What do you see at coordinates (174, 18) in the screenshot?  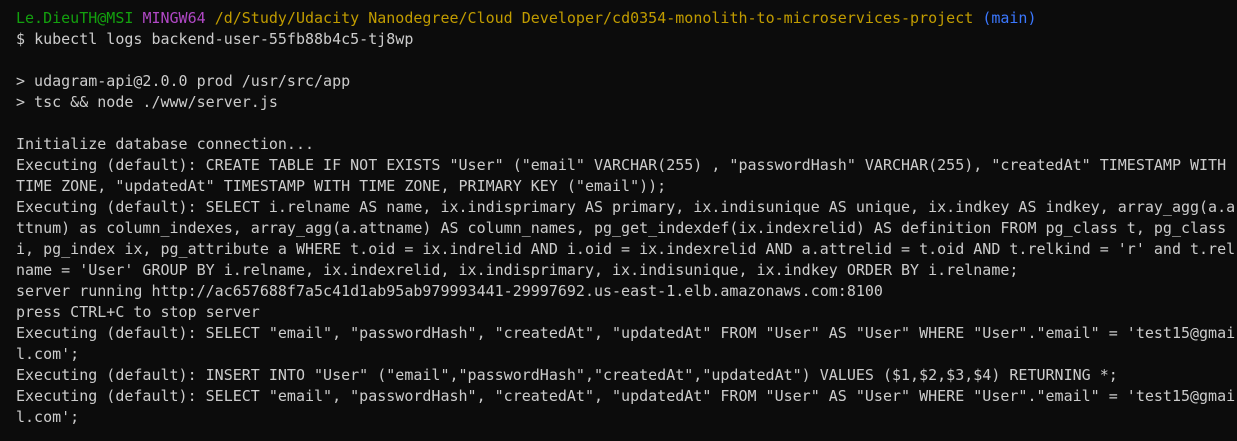 I see `prompt-system: MINGW64` at bounding box center [174, 18].